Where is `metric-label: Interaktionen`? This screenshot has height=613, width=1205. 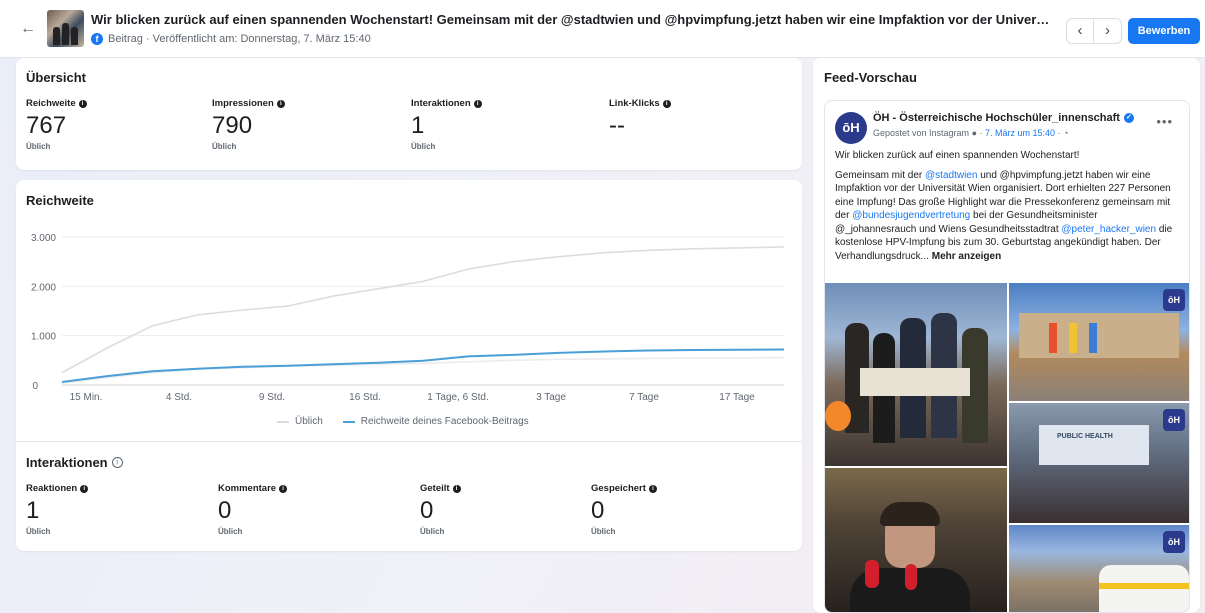 metric-label: Interaktionen is located at coordinates (441, 103).